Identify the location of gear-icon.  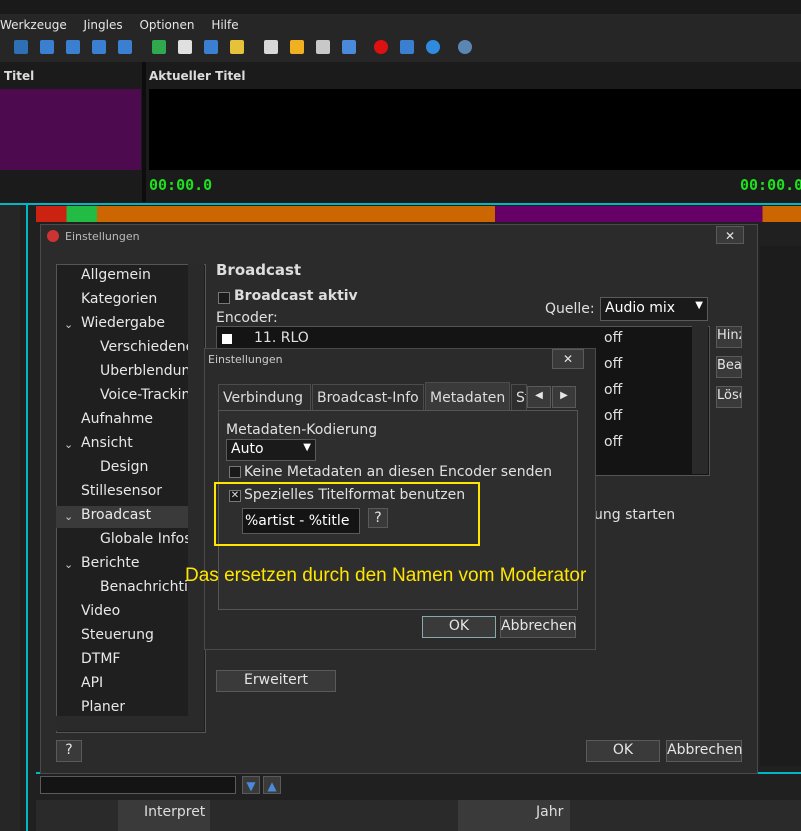
(465, 47).